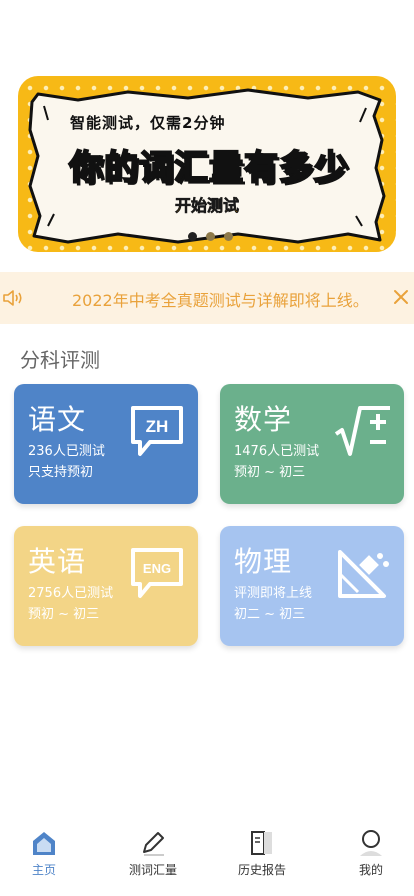 The image size is (414, 896). I want to click on tab-history-report: 历史报告, so click(262, 853).